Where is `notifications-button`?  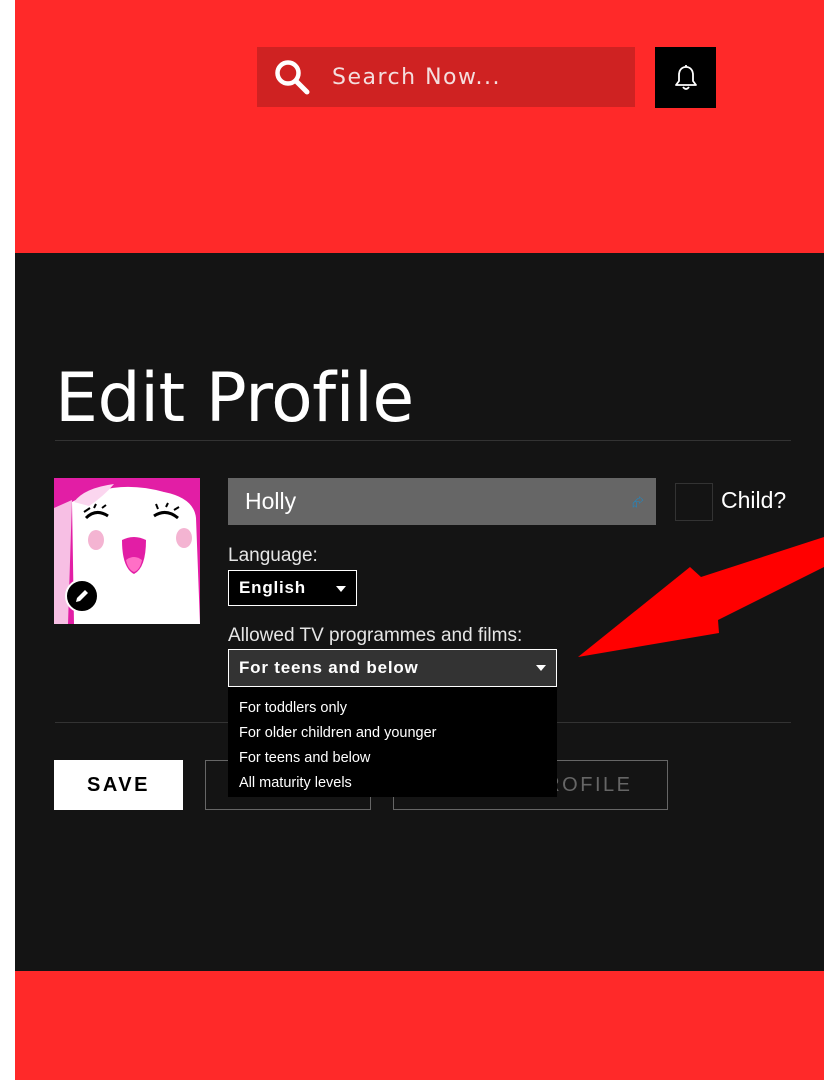
notifications-button is located at coordinates (685, 77).